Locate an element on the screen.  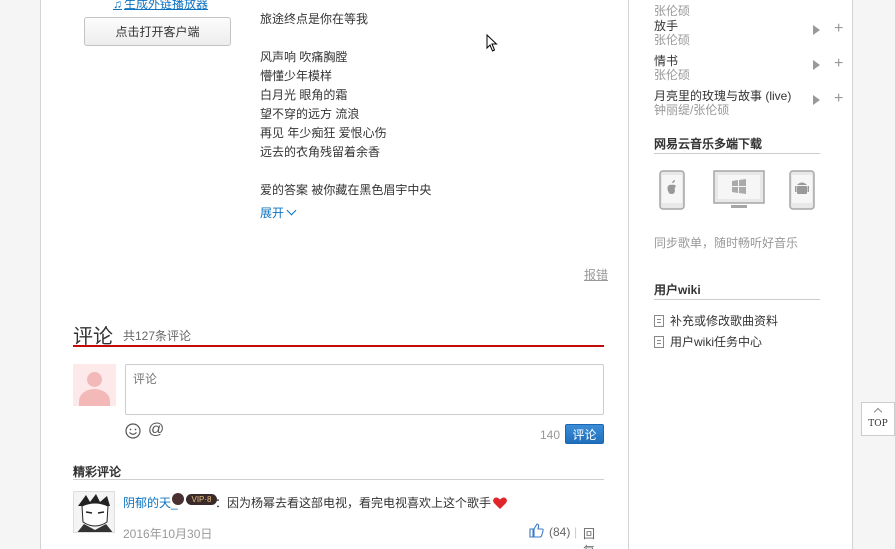
comment-date: 2016年10月30日 is located at coordinates (168, 534).